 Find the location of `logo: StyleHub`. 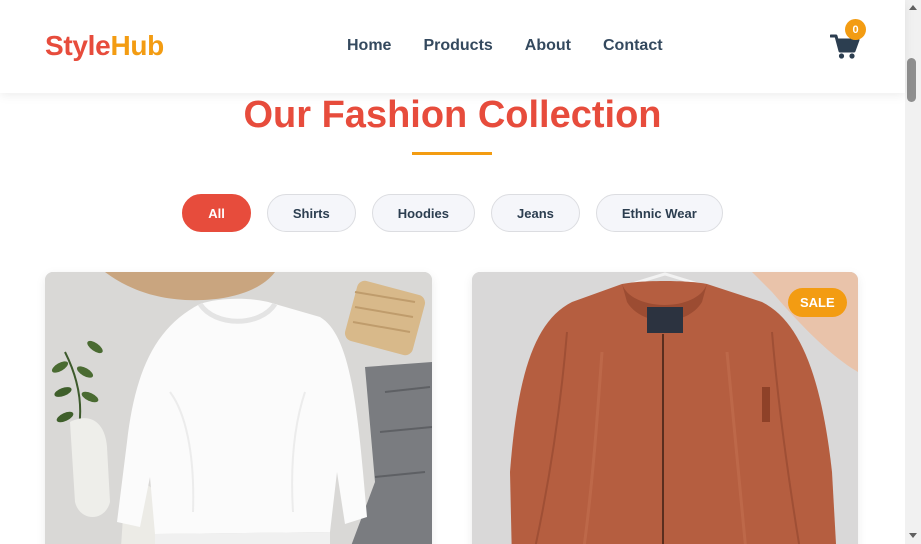

logo: StyleHub is located at coordinates (104, 46).